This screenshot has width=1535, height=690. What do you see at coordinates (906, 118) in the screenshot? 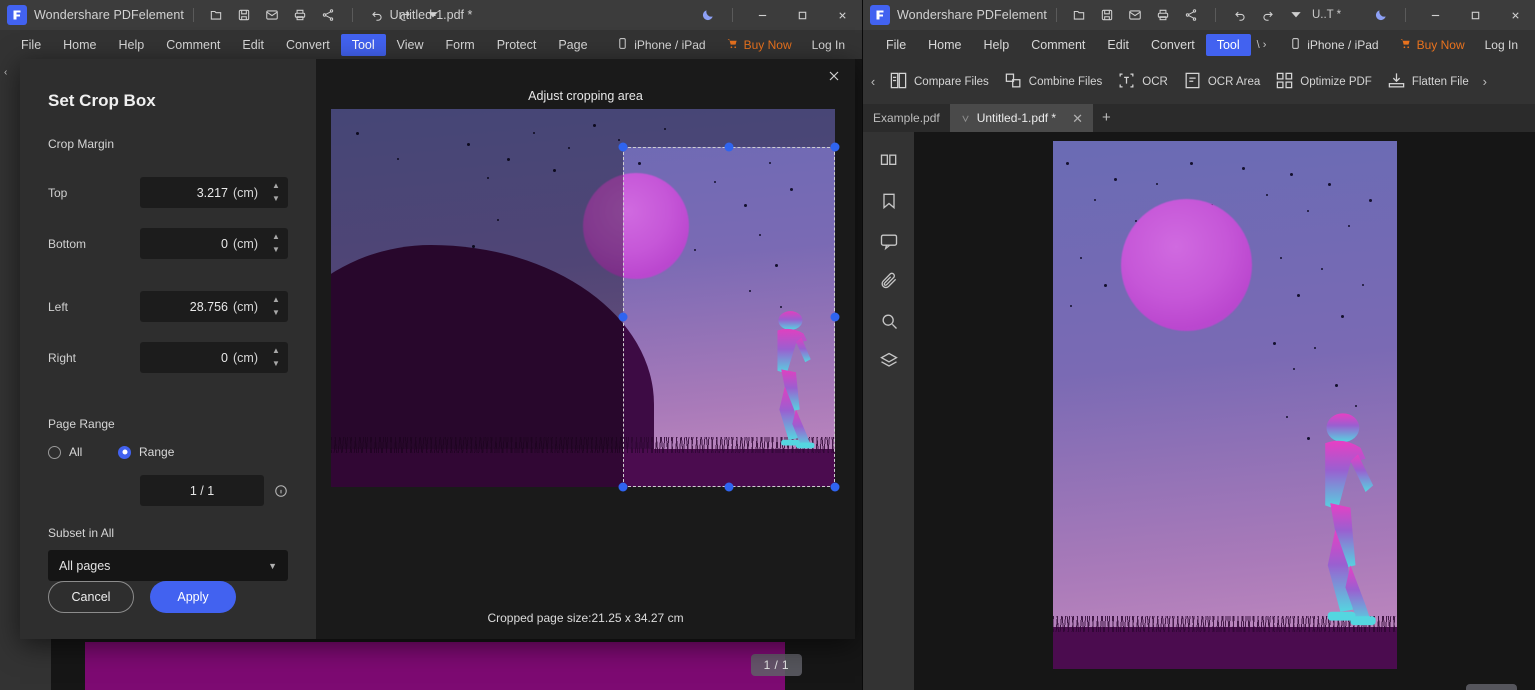
I see `tab-example-pdf: Example.pdf` at bounding box center [906, 118].